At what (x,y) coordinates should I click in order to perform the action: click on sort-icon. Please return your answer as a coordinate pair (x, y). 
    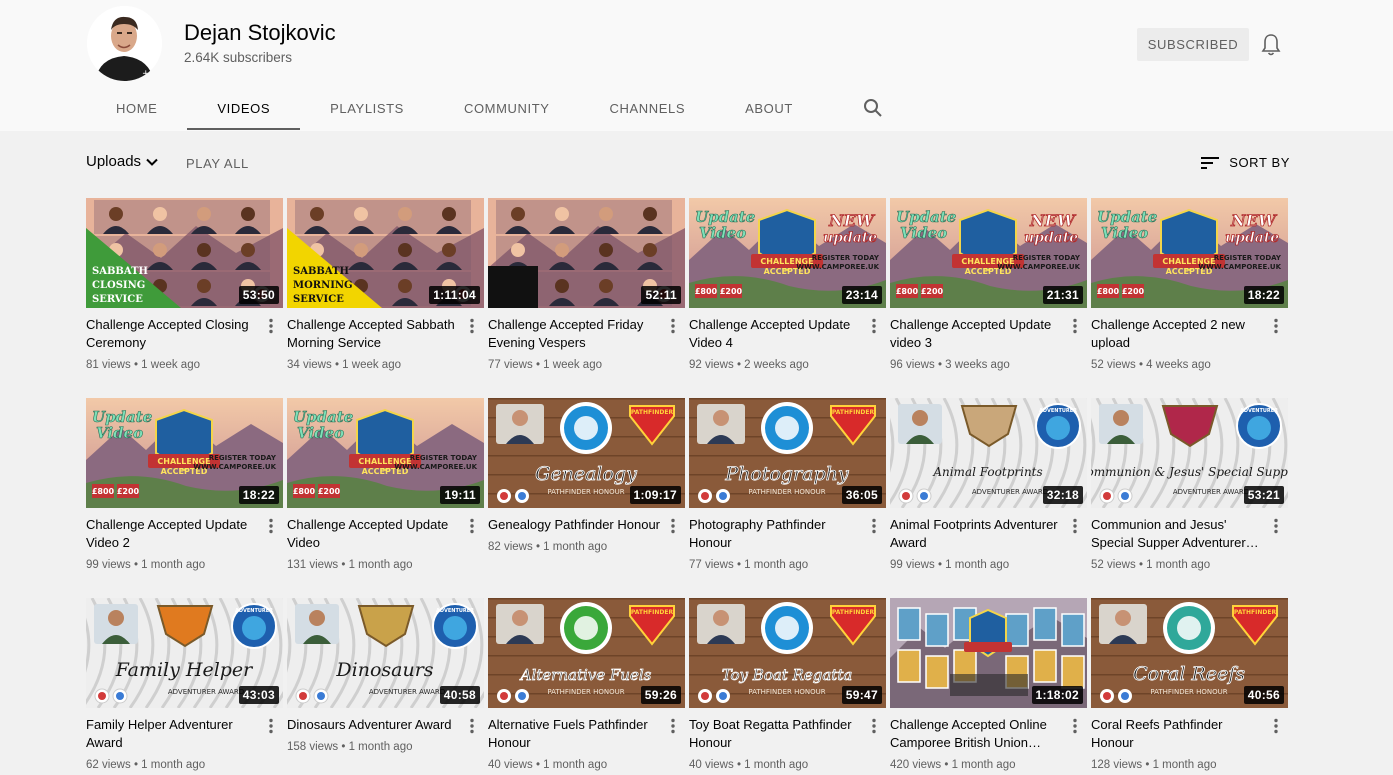
    Looking at the image, I should click on (1210, 162).